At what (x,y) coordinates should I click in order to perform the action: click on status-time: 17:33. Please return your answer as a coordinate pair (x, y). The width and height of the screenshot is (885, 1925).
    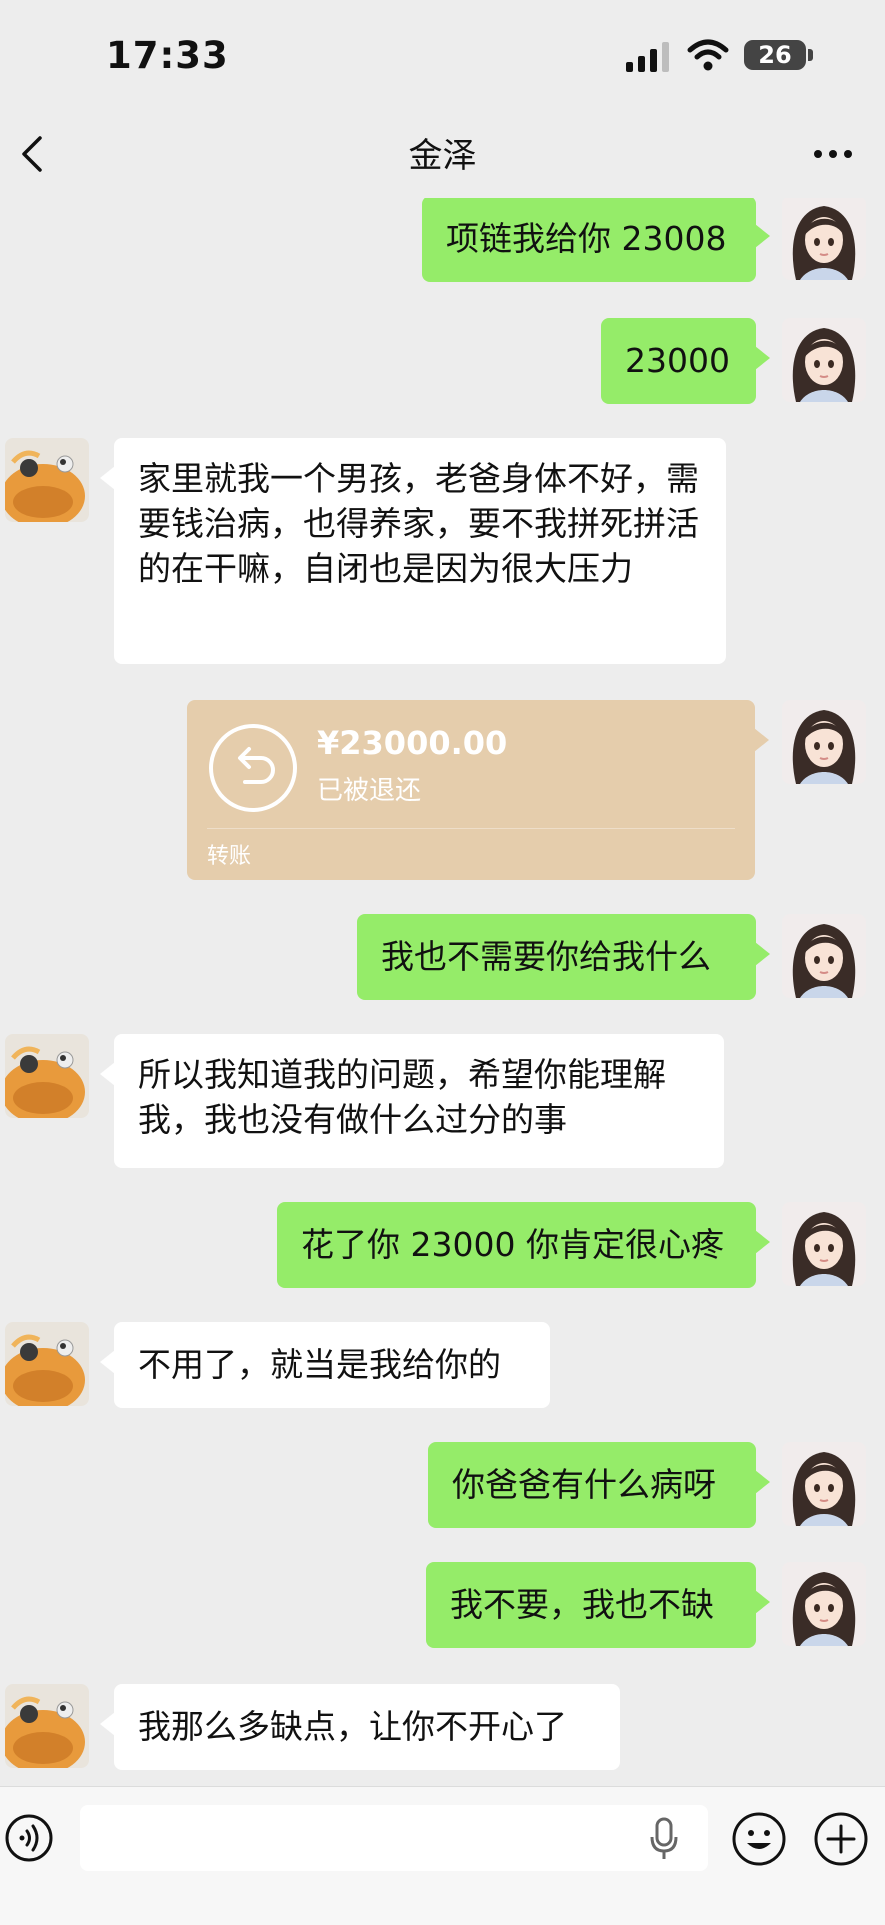
    Looking at the image, I should click on (167, 55).